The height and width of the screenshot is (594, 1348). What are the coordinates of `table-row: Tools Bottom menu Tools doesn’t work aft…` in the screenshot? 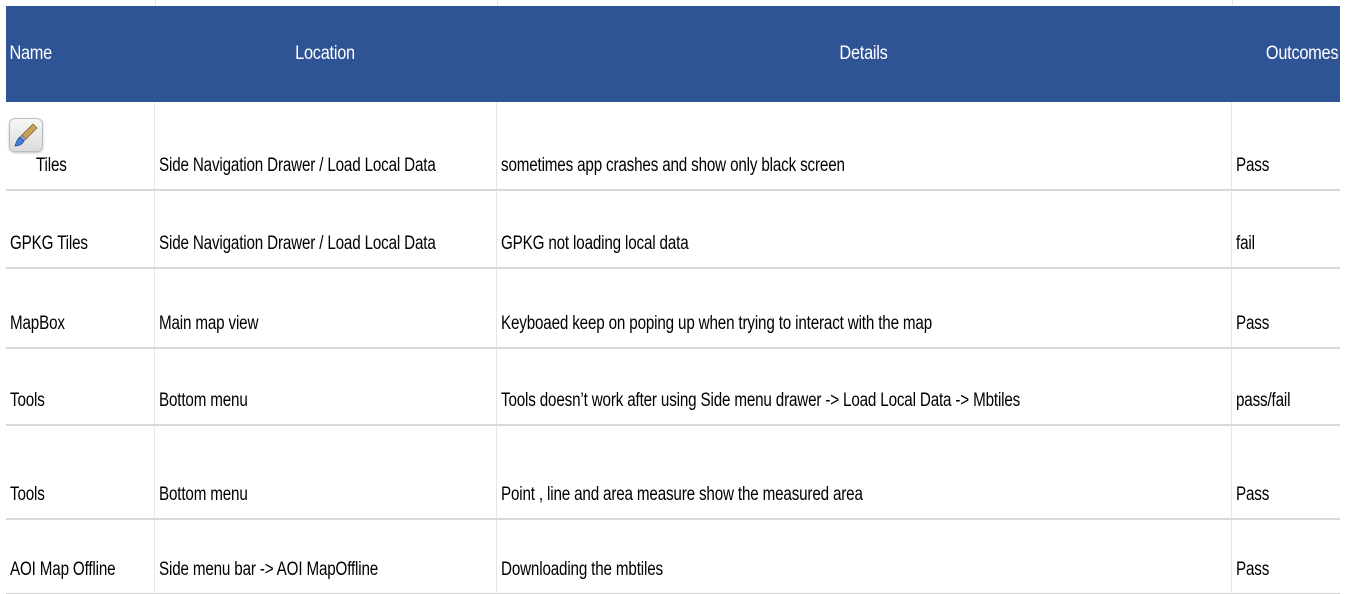 It's located at (673, 387).